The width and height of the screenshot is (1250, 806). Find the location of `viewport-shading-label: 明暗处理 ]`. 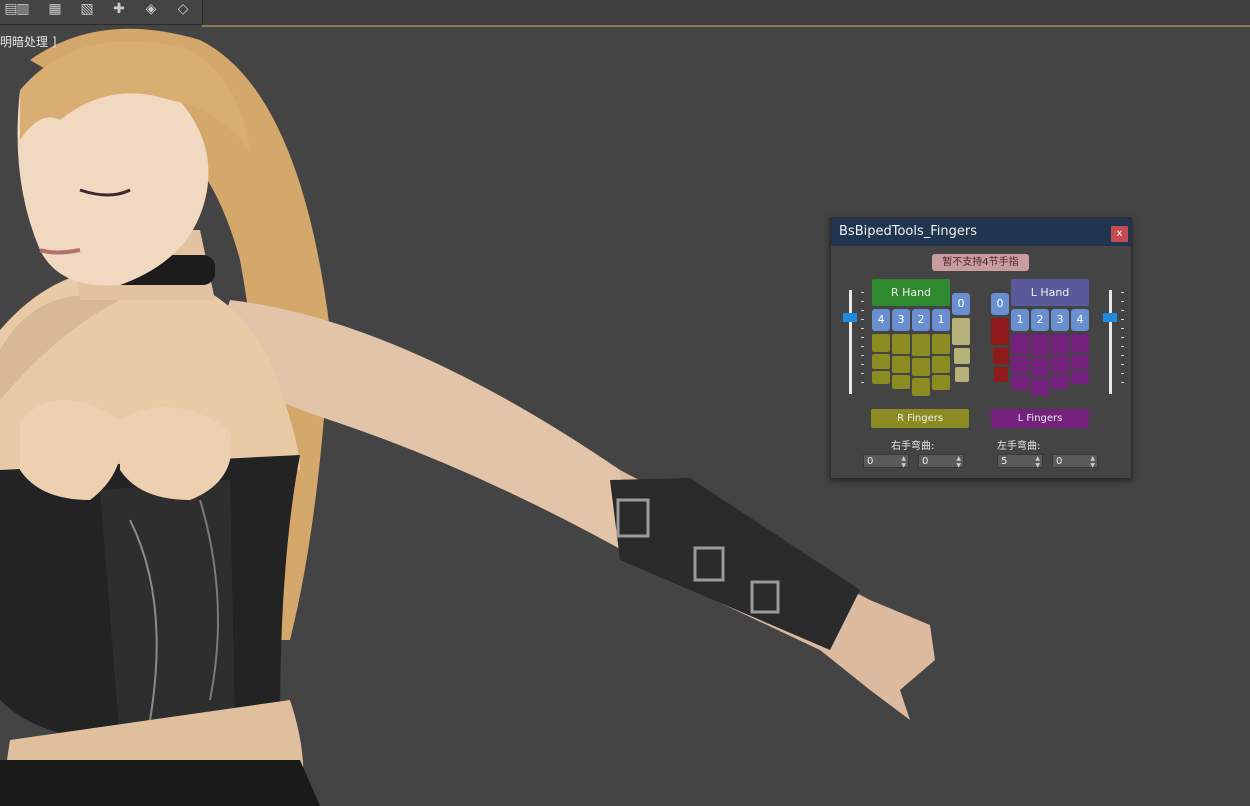

viewport-shading-label: 明暗处理 ] is located at coordinates (28, 41).